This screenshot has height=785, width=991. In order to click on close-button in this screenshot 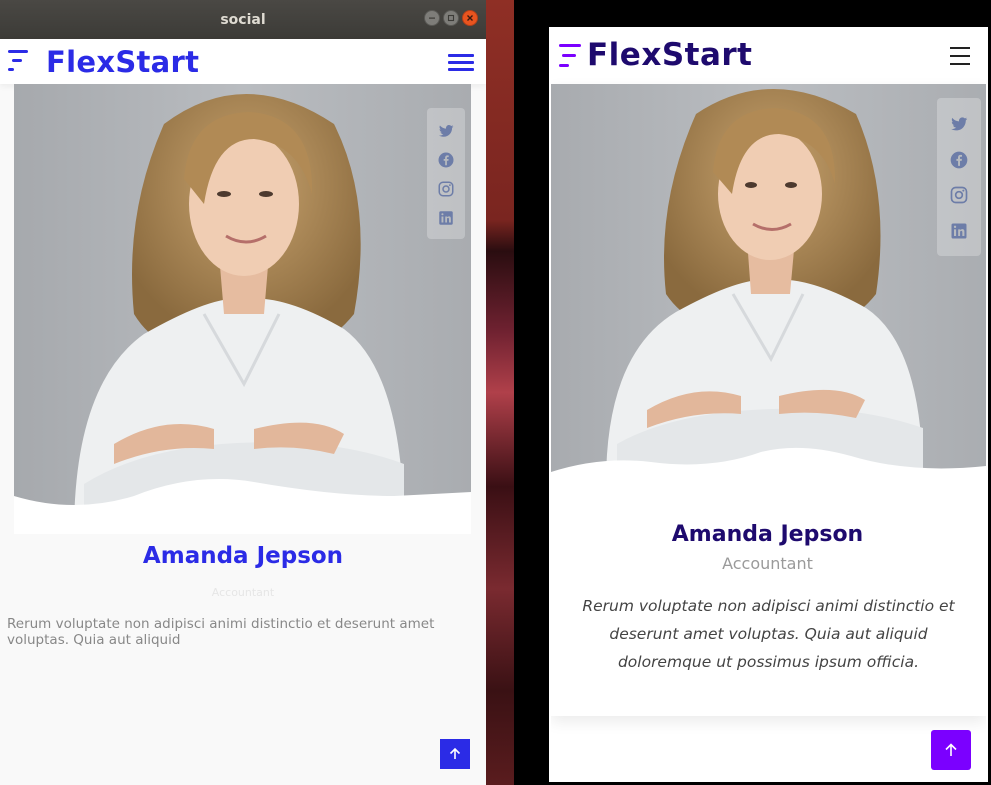, I will do `click(470, 18)`.